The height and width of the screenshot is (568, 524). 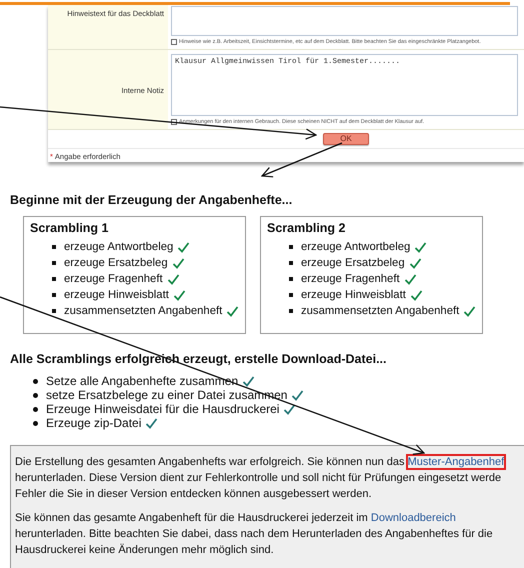 What do you see at coordinates (163, 409) in the screenshot?
I see `step-text: Erzeuge Hinweisdatei für die Hausdruckerei` at bounding box center [163, 409].